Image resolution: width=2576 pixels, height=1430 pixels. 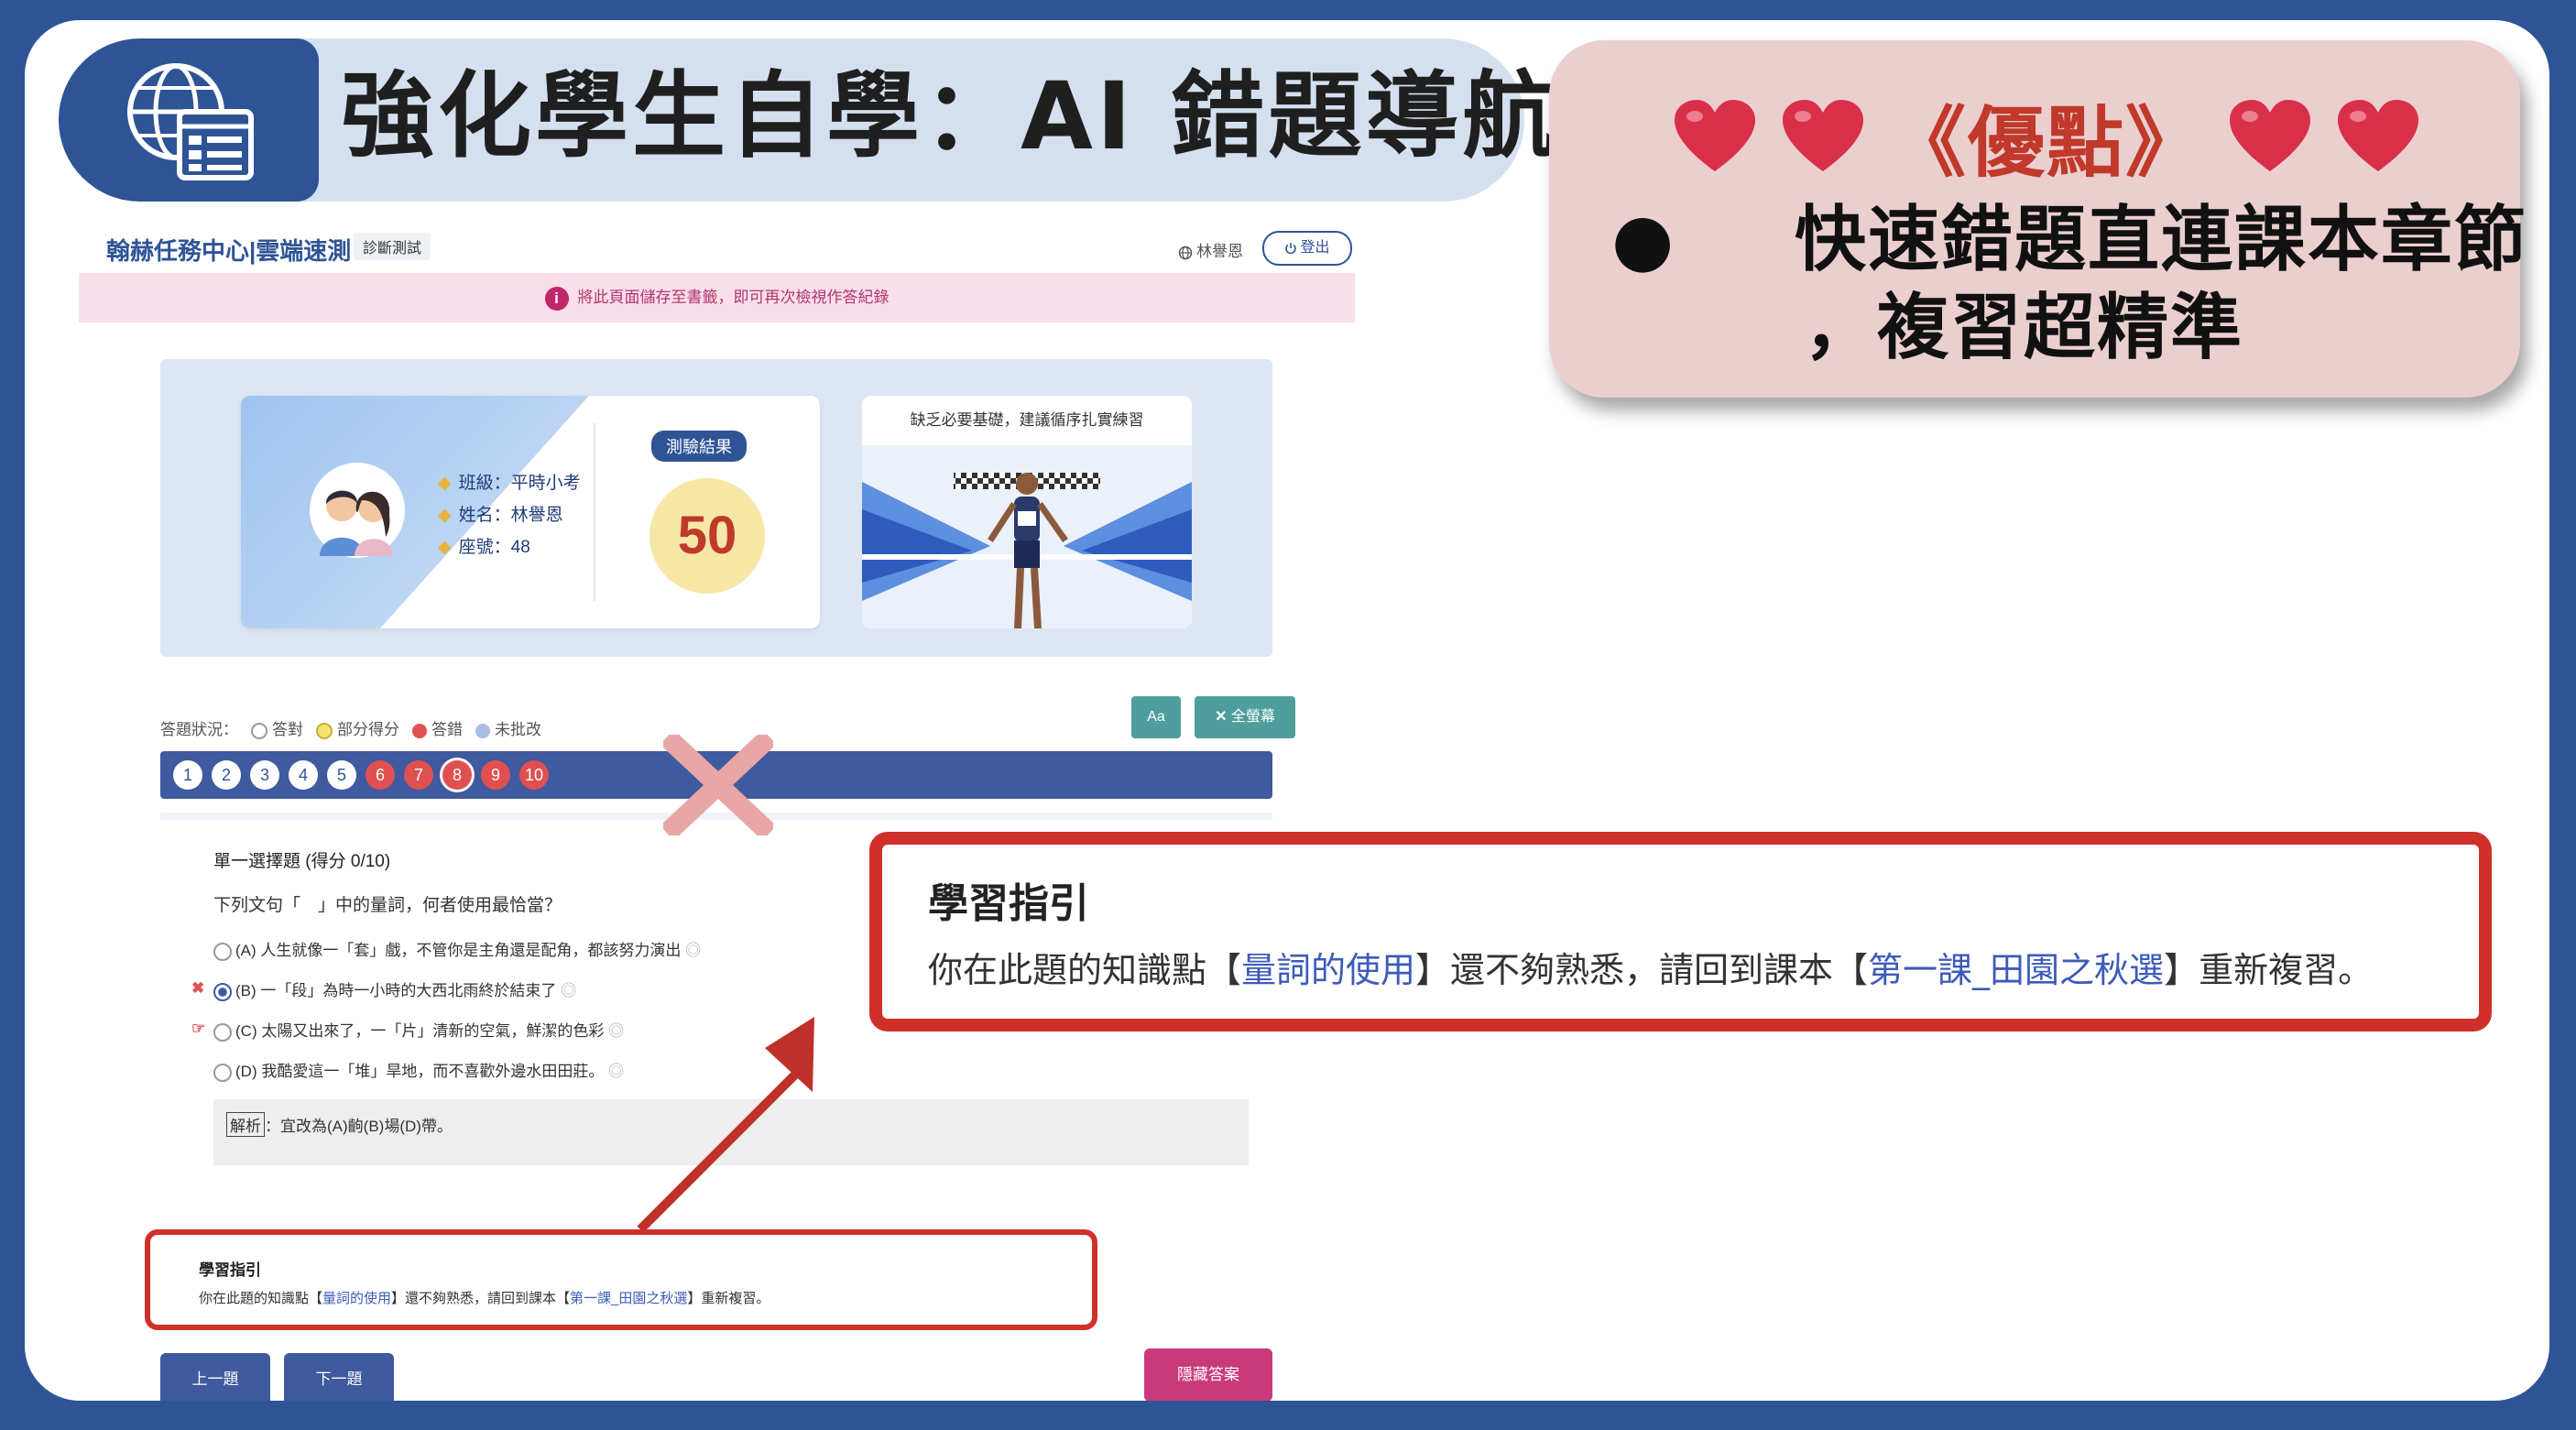 I want to click on advantage-heading: 《優點》, so click(x=2047, y=142).